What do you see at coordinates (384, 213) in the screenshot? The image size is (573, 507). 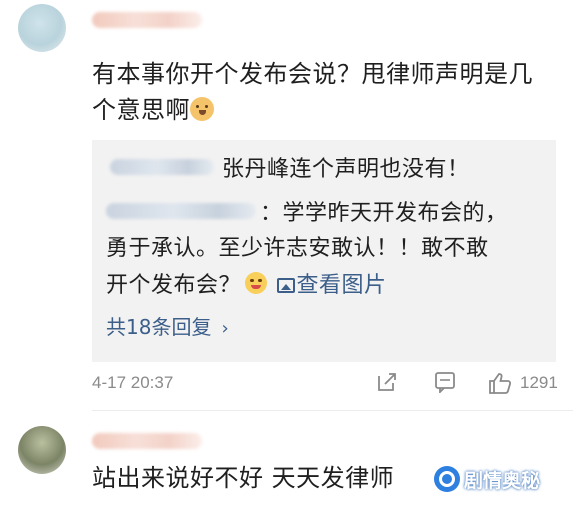 I see `reply-text-line: ：学学昨天开发布会的，` at bounding box center [384, 213].